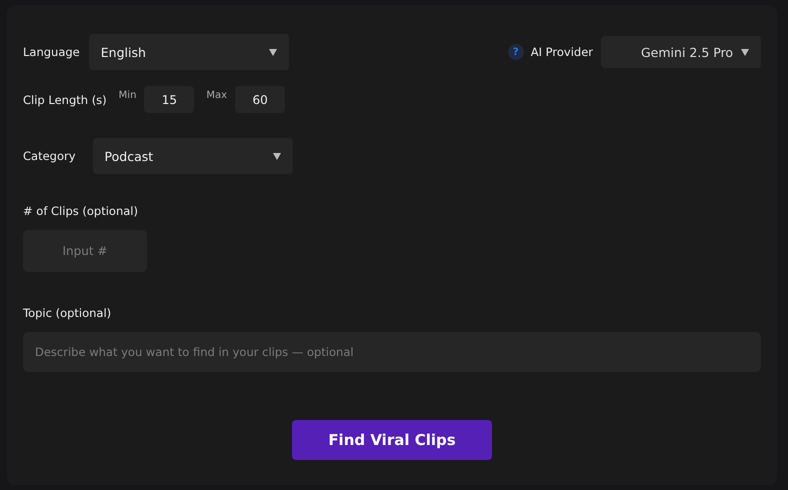 The width and height of the screenshot is (788, 490). I want to click on topic-input: Describe what you want to find in your clips — optional, so click(392, 352).